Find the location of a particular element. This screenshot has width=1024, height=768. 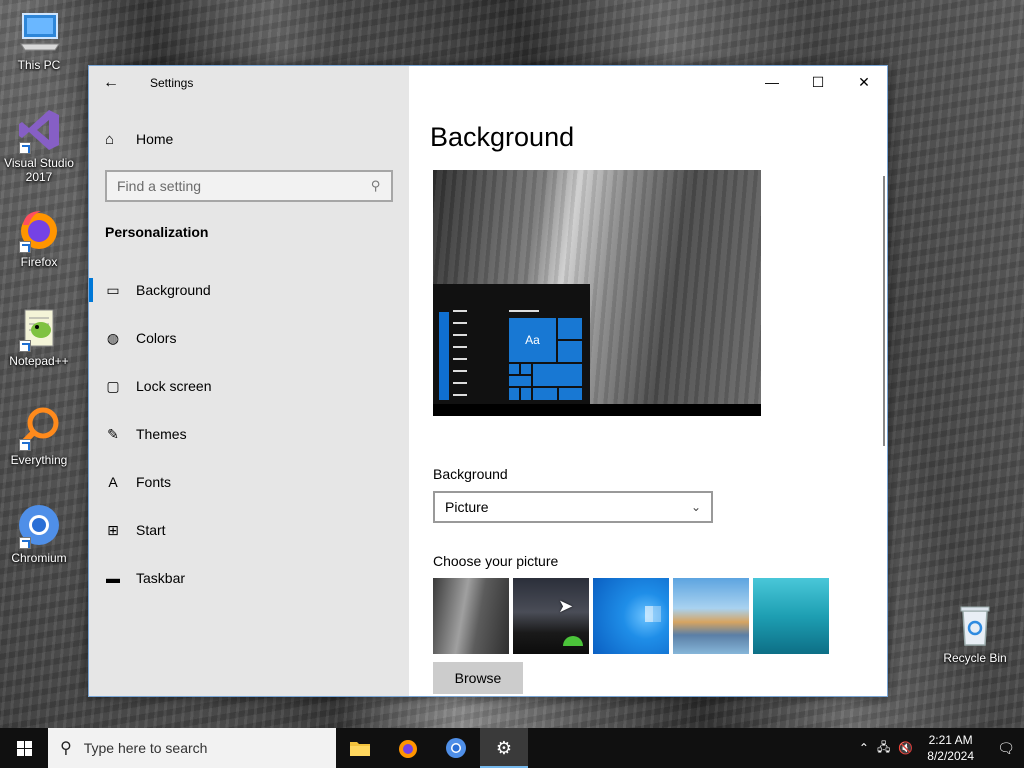

search-placeholder: Find a setting is located at coordinates (159, 186).